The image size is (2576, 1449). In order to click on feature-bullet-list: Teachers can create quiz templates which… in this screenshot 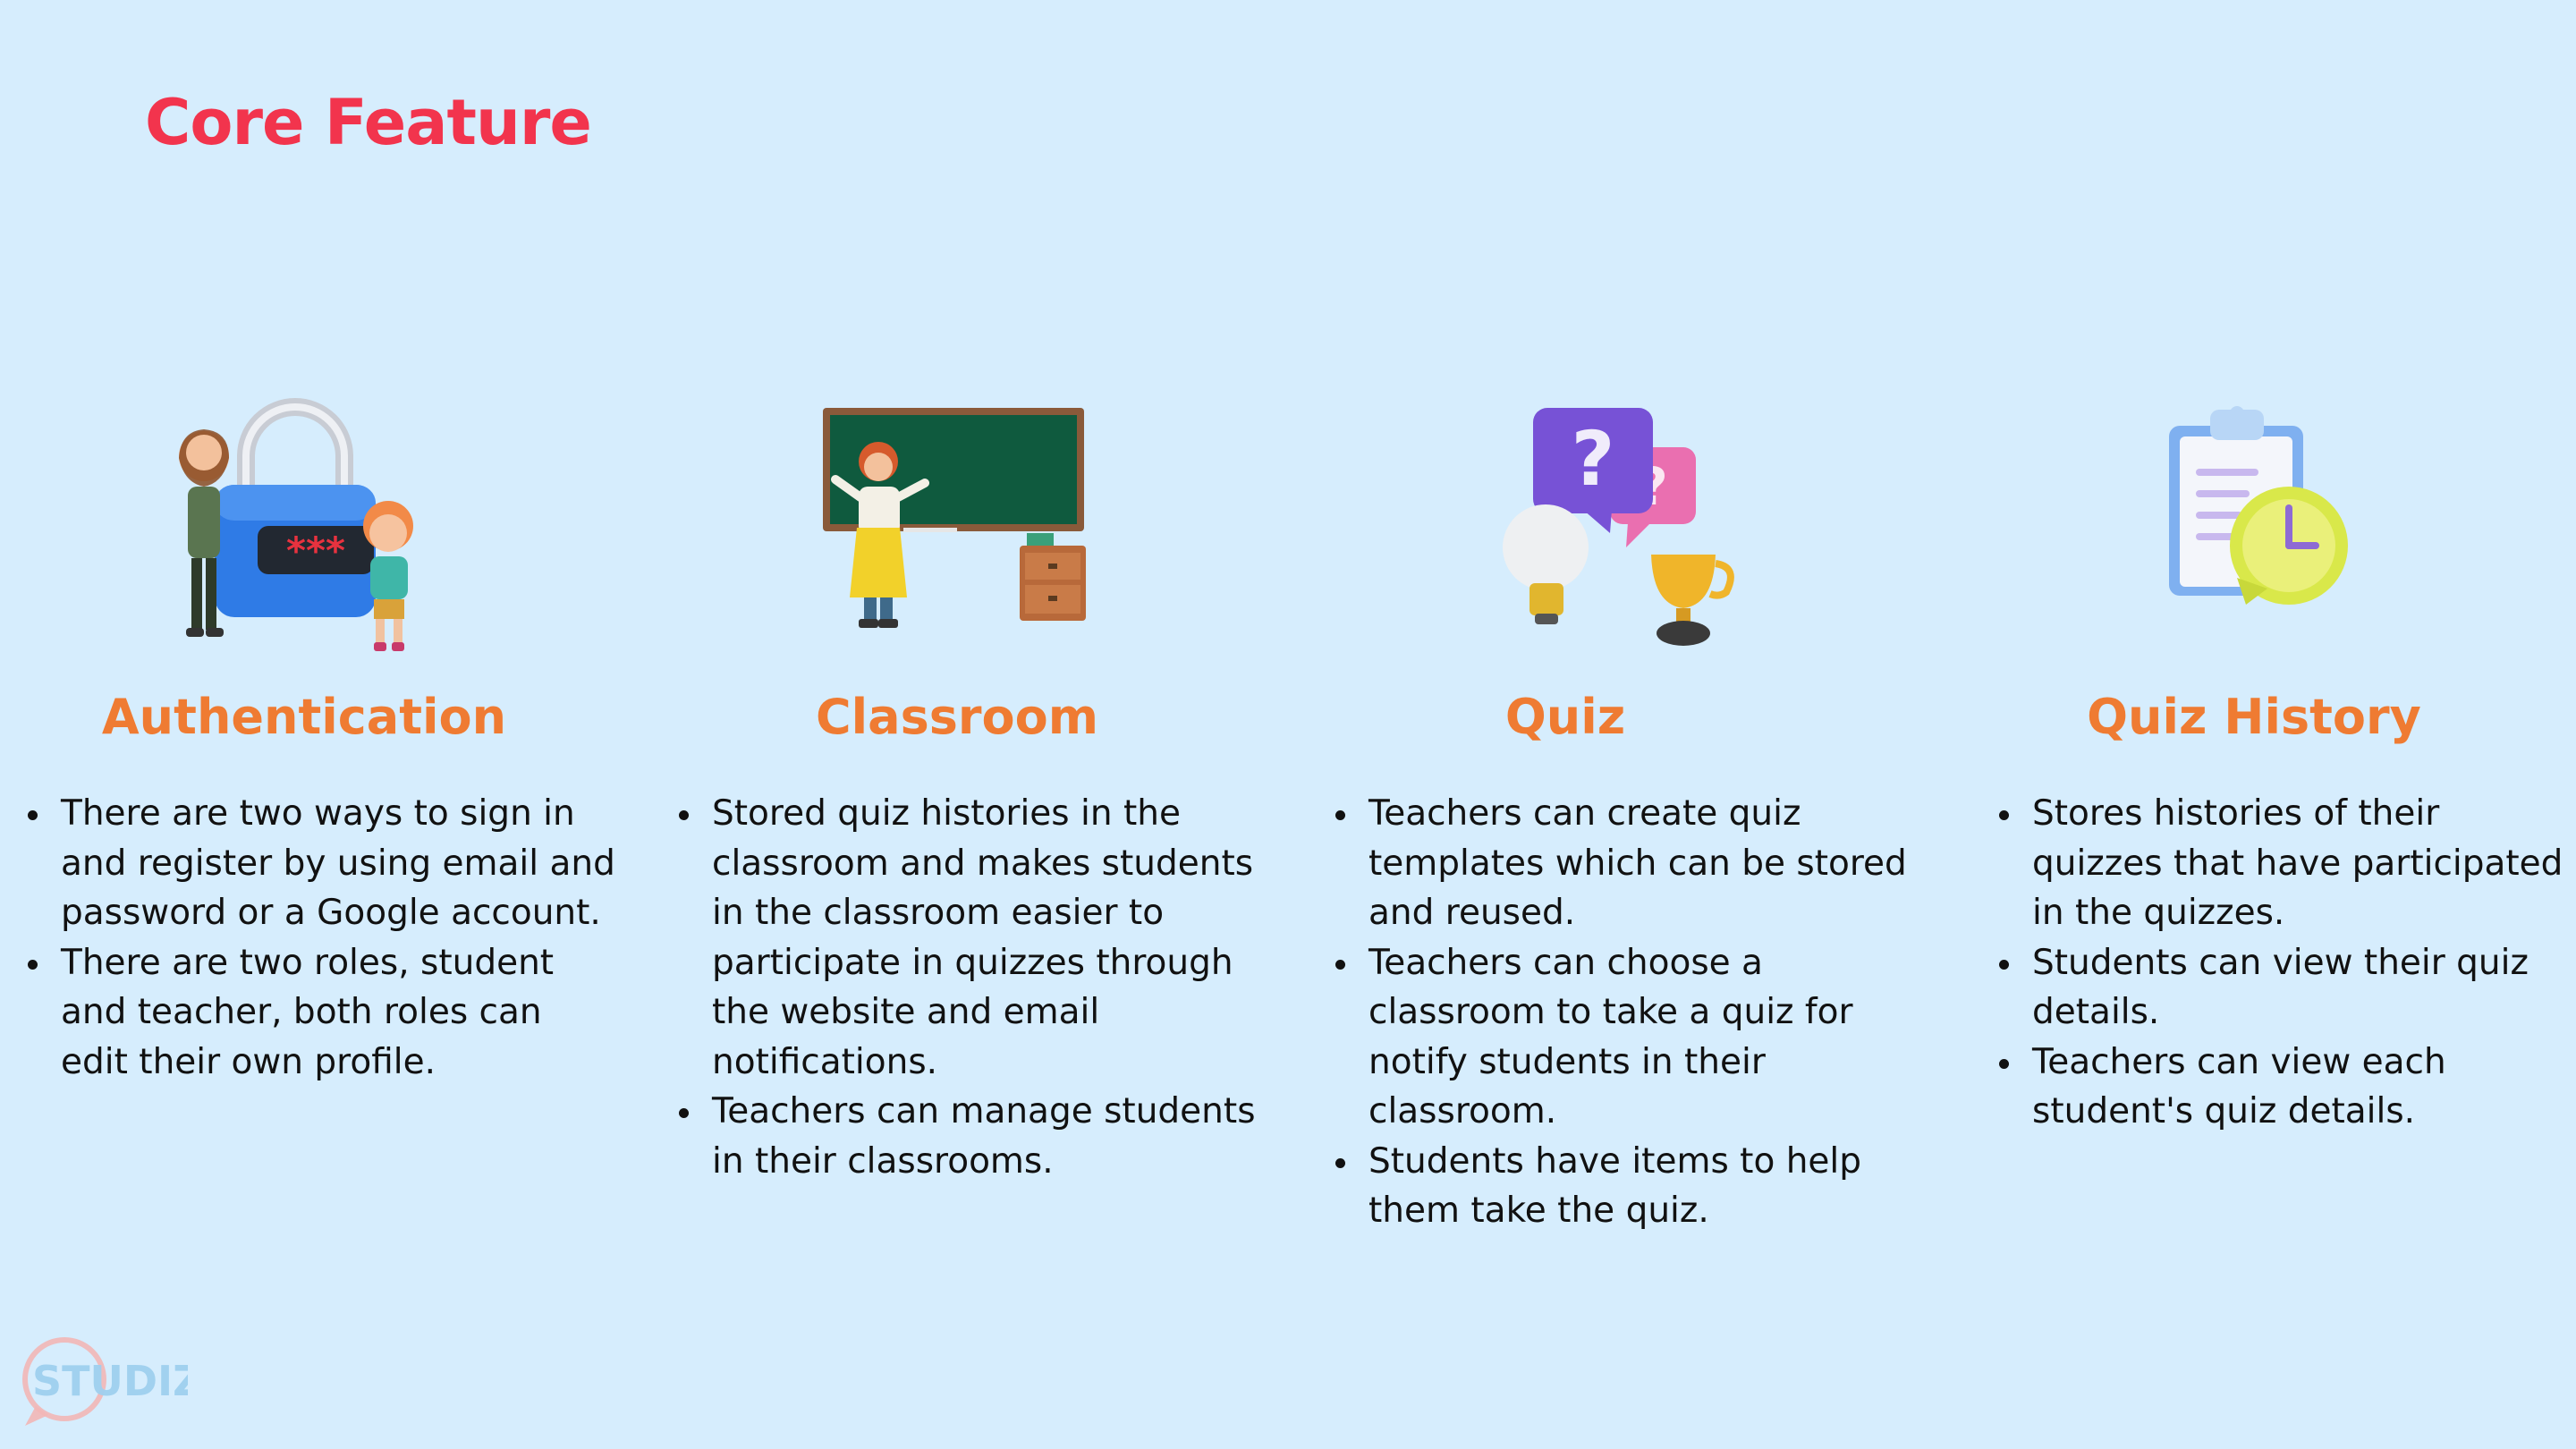, I will do `click(1628, 1012)`.